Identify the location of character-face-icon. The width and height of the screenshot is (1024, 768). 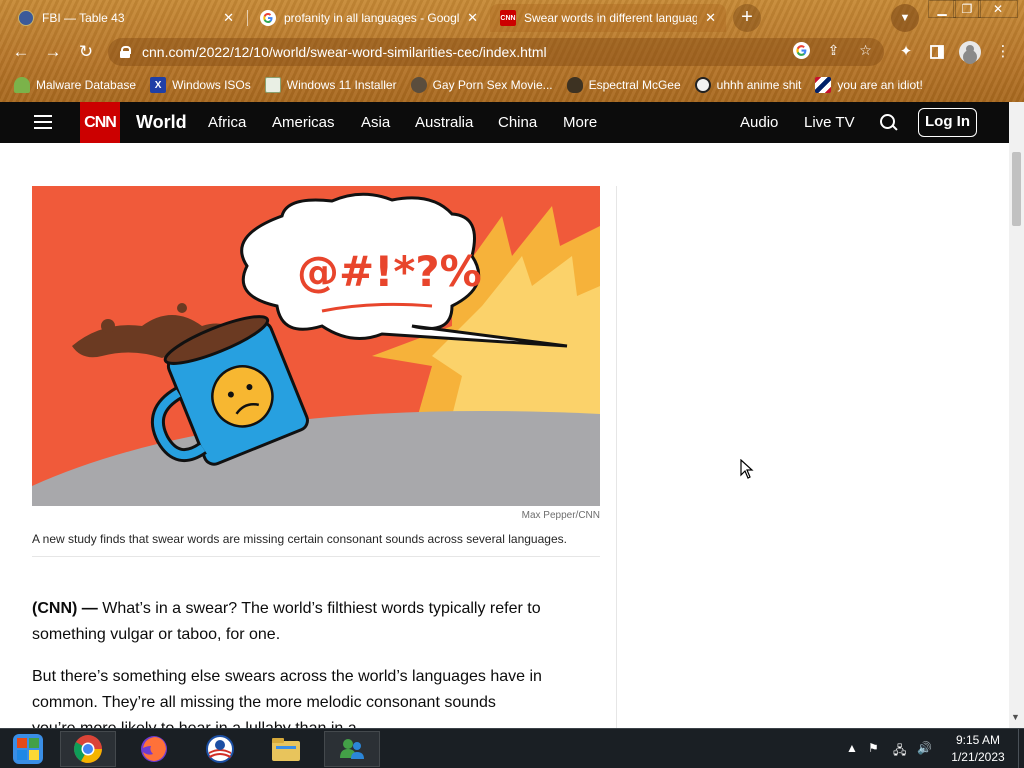
(574, 85).